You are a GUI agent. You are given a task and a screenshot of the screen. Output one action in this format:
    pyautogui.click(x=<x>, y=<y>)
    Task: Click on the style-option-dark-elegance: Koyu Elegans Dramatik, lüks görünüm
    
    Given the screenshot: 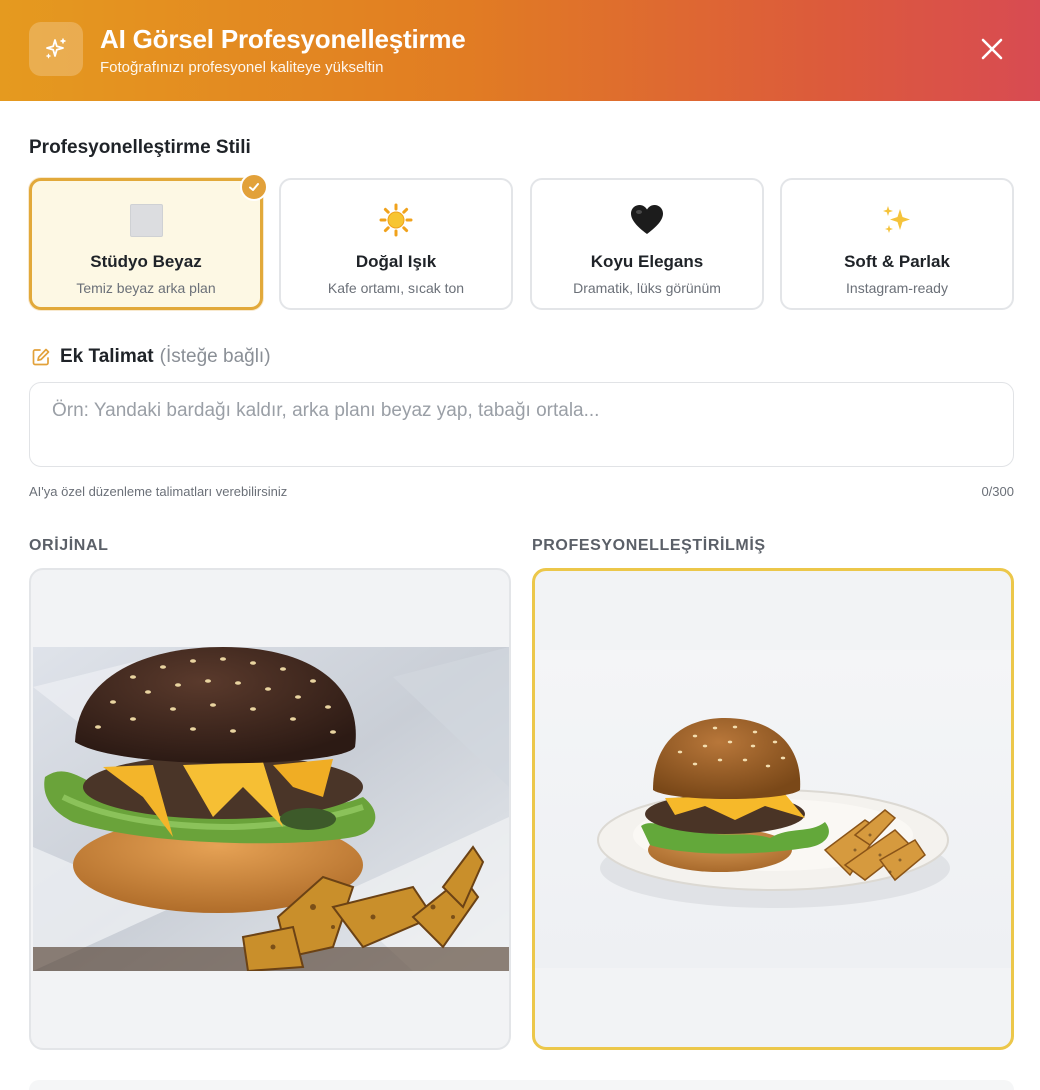 What is the action you would take?
    pyautogui.click(x=647, y=244)
    